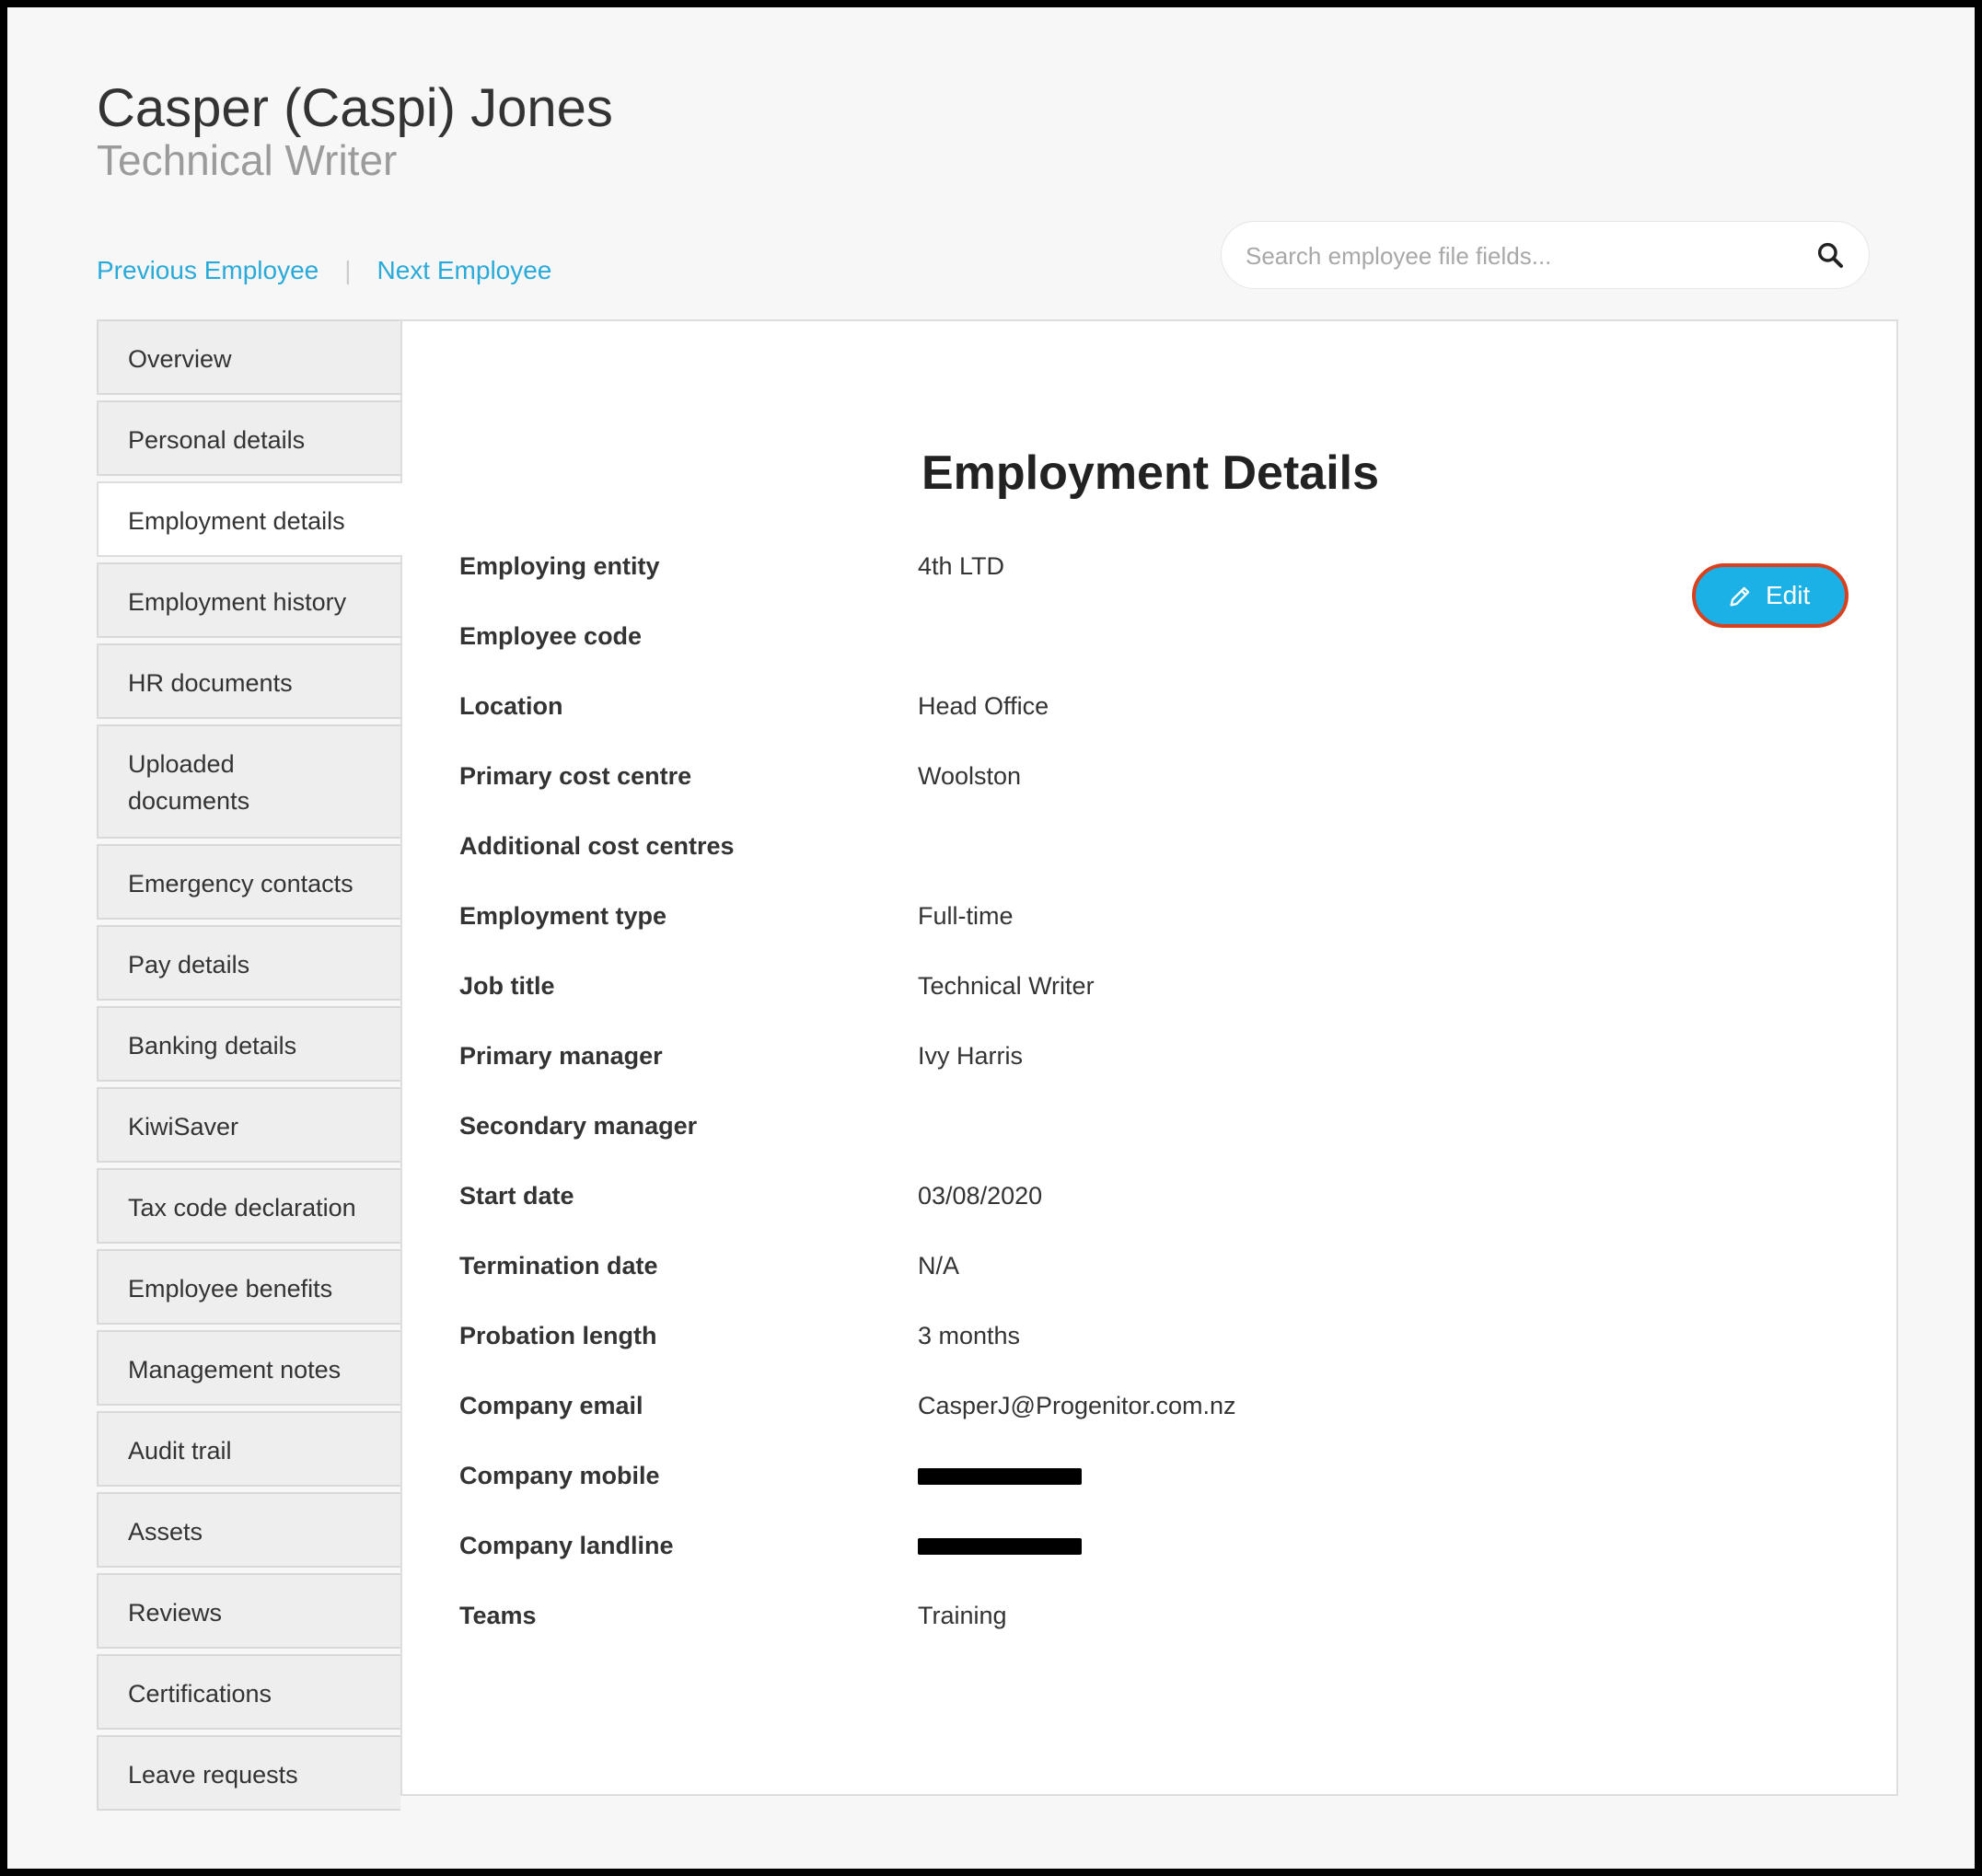 This screenshot has width=1982, height=1876. Describe the element at coordinates (507, 986) in the screenshot. I see `field-label: Job title` at that location.